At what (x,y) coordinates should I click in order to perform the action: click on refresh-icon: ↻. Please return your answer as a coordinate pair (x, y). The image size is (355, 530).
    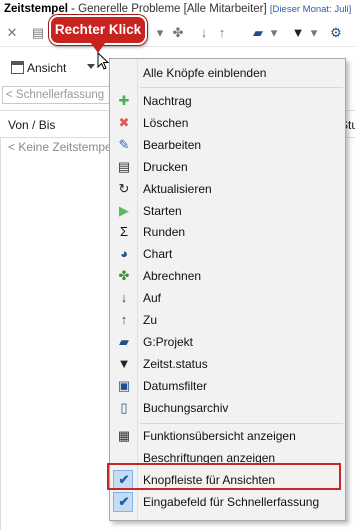
    Looking at the image, I should click on (124, 188).